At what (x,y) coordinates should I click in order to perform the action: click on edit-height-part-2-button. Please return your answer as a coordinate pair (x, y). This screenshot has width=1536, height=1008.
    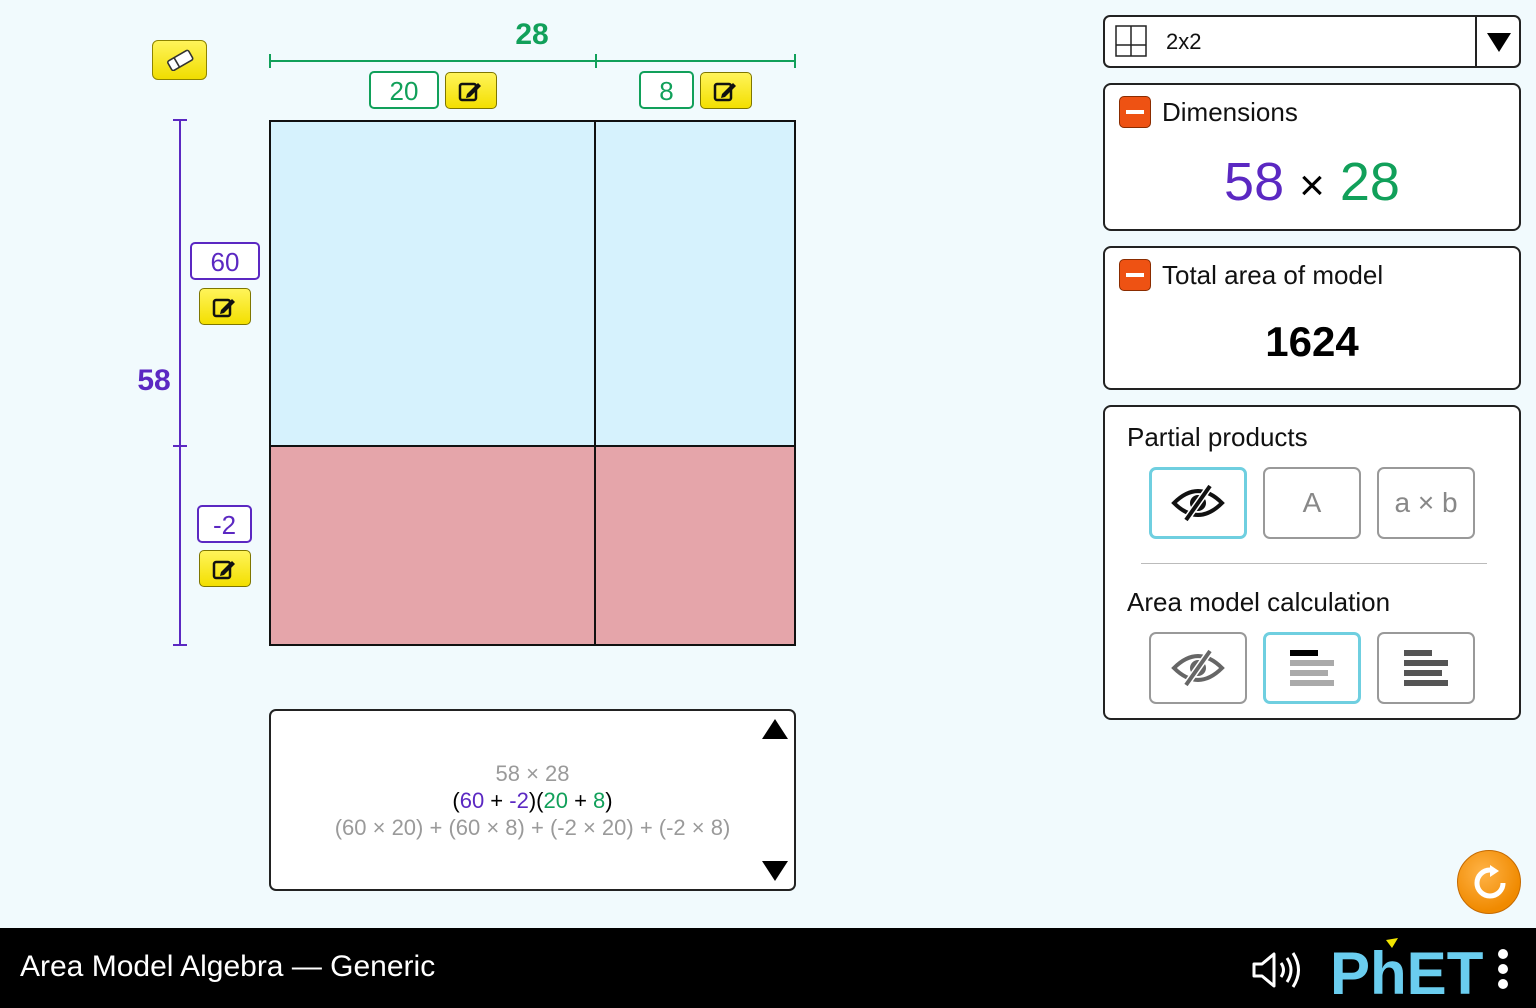
    Looking at the image, I should click on (225, 568).